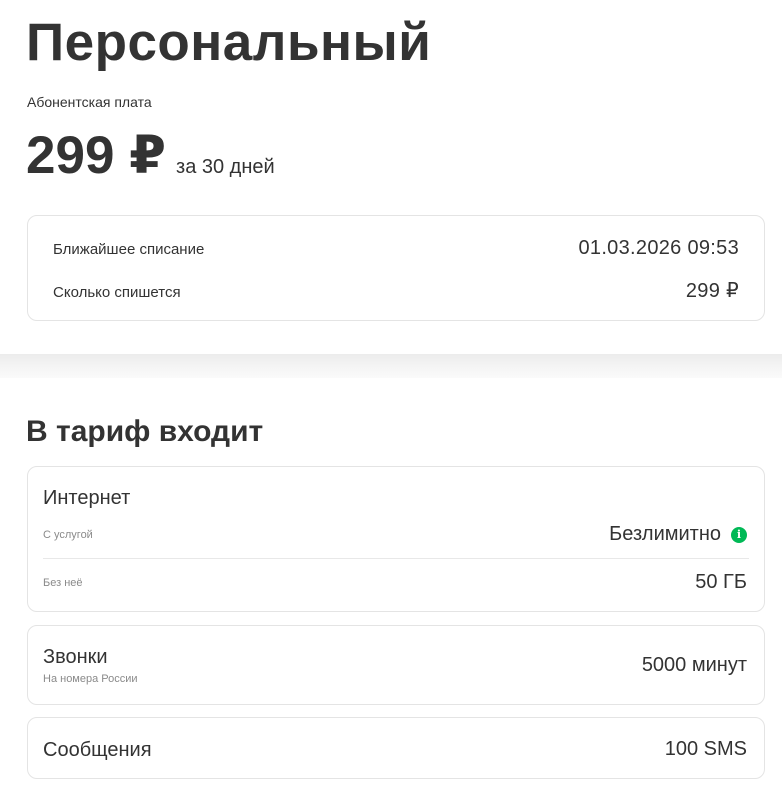 The height and width of the screenshot is (793, 782). I want to click on internet-with-service-value-row: Безлимитно i, so click(678, 534).